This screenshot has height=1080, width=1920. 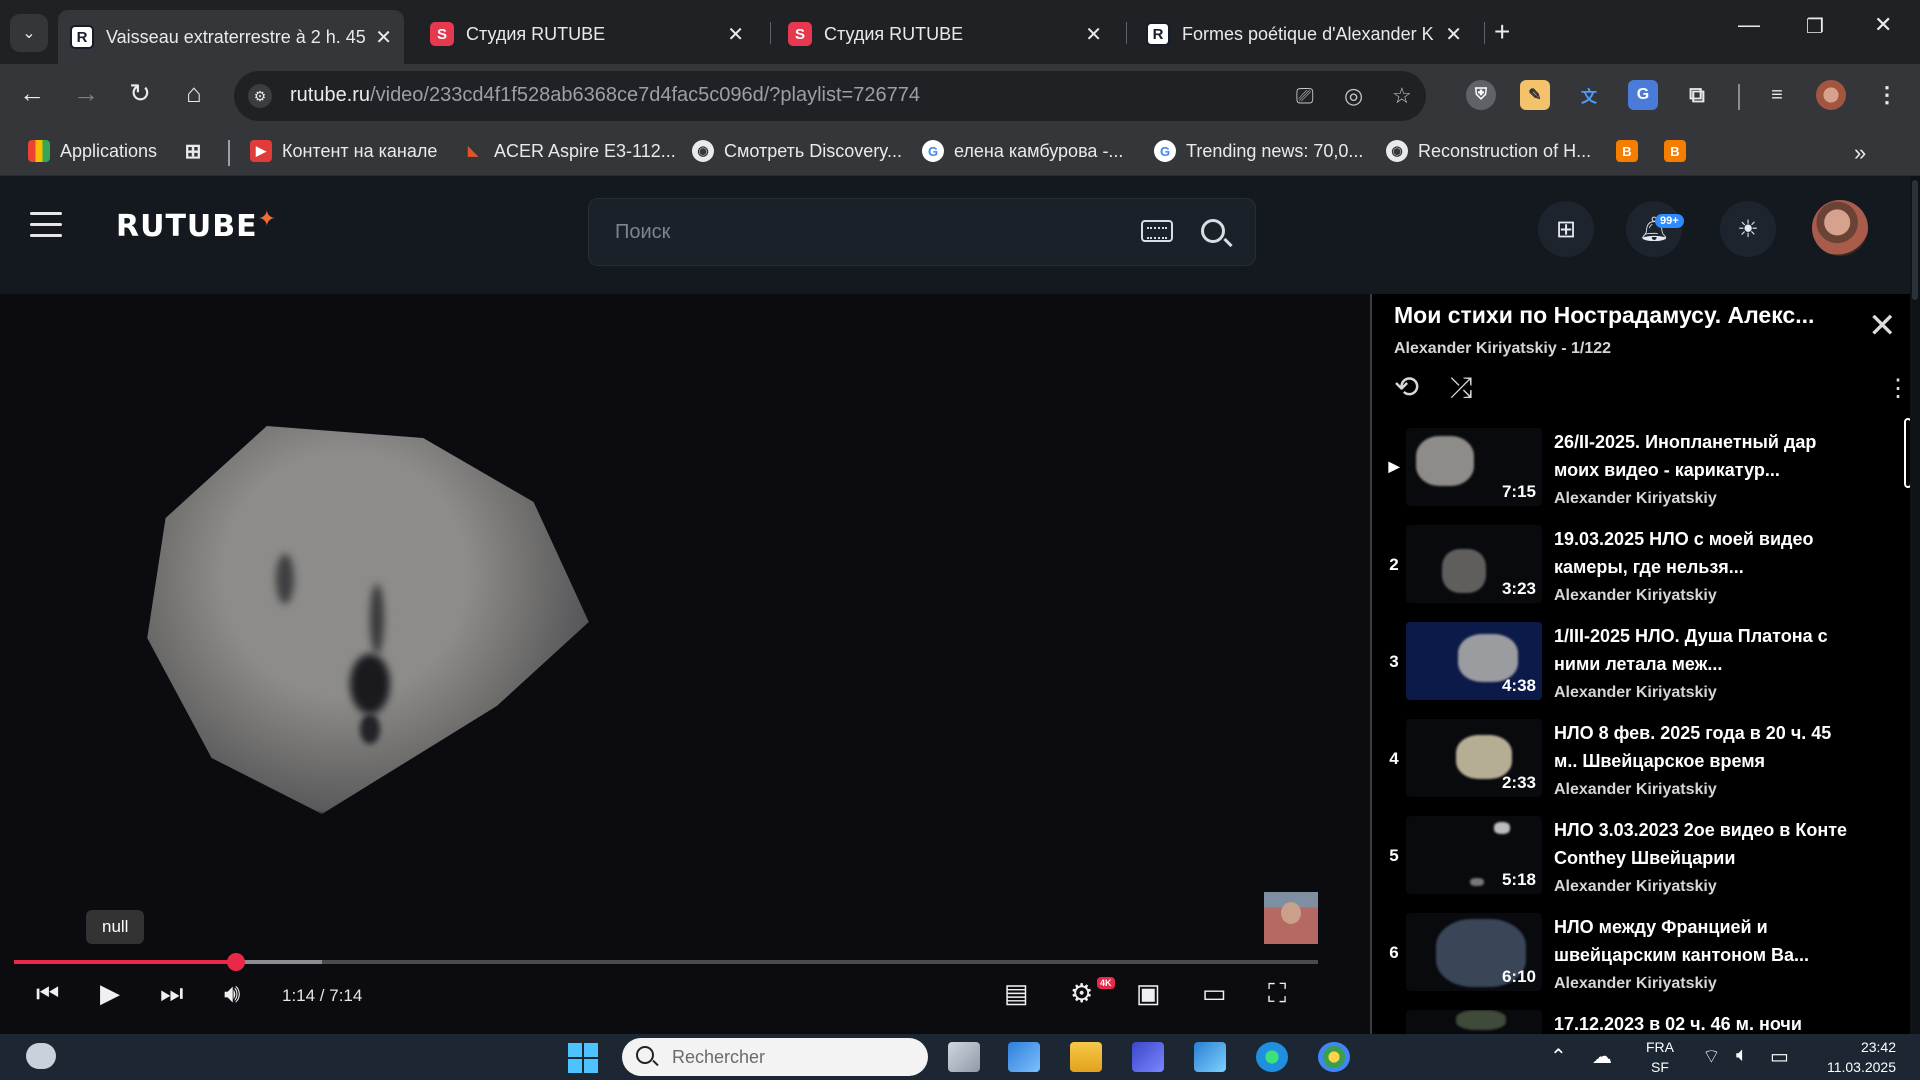 What do you see at coordinates (47, 994) in the screenshot?
I see `previous-icon: ⏮︎` at bounding box center [47, 994].